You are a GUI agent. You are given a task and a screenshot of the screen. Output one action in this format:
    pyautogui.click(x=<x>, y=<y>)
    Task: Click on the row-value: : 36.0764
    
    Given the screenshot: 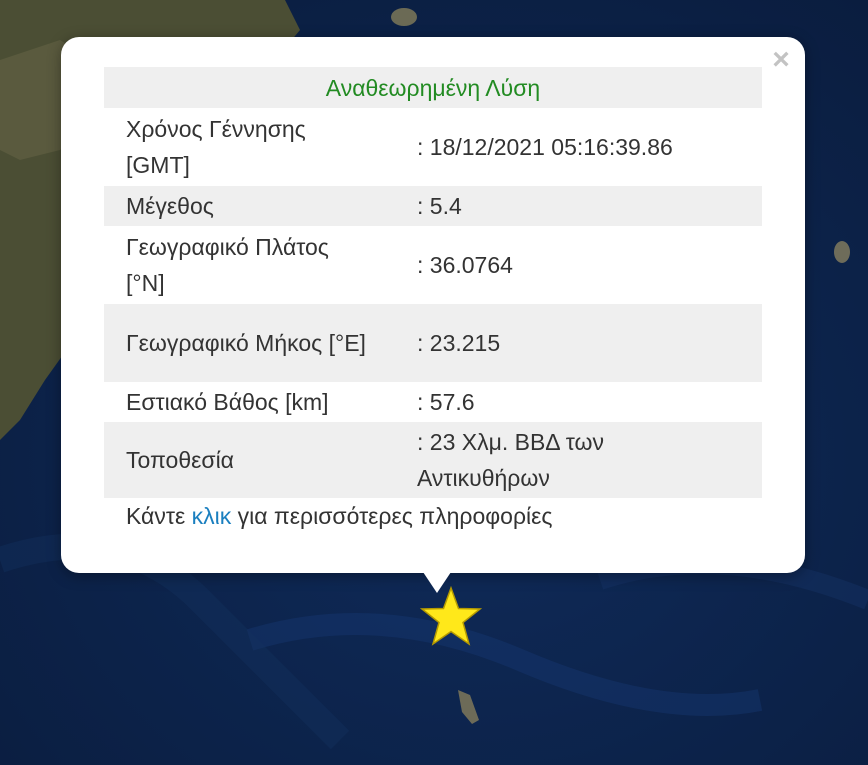 What is the action you would take?
    pyautogui.click(x=465, y=265)
    